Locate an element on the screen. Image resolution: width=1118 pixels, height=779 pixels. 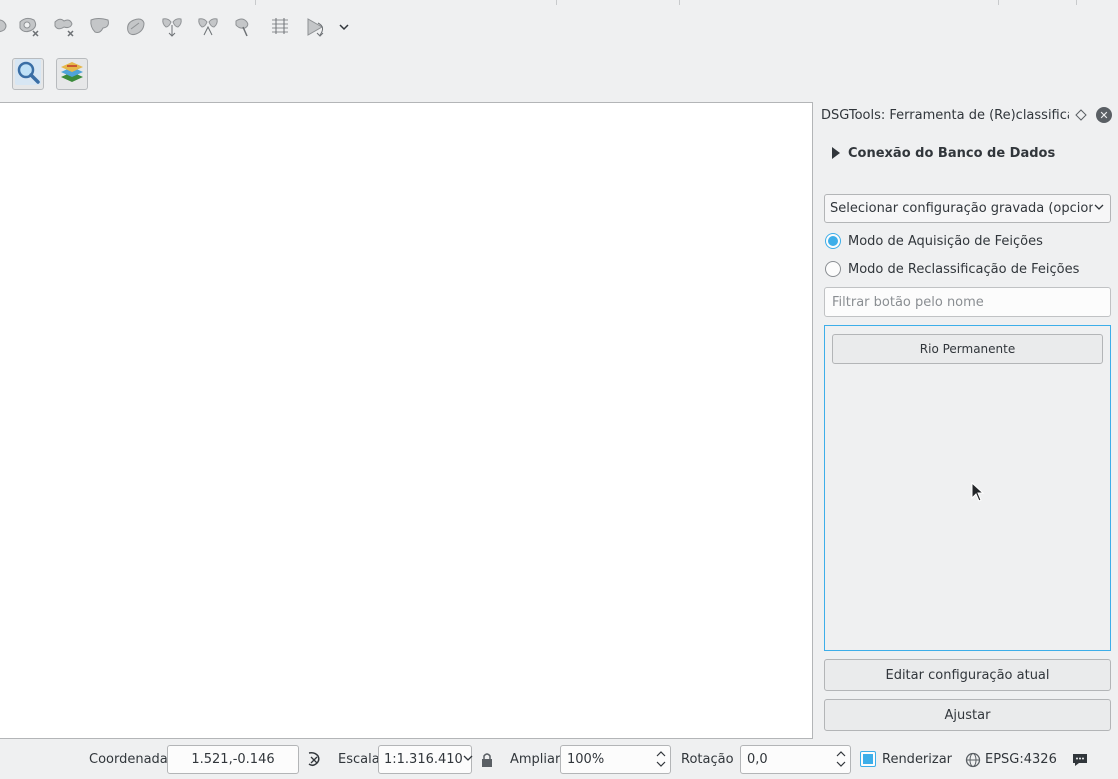
close-icon: ✕ is located at coordinates (1104, 115).